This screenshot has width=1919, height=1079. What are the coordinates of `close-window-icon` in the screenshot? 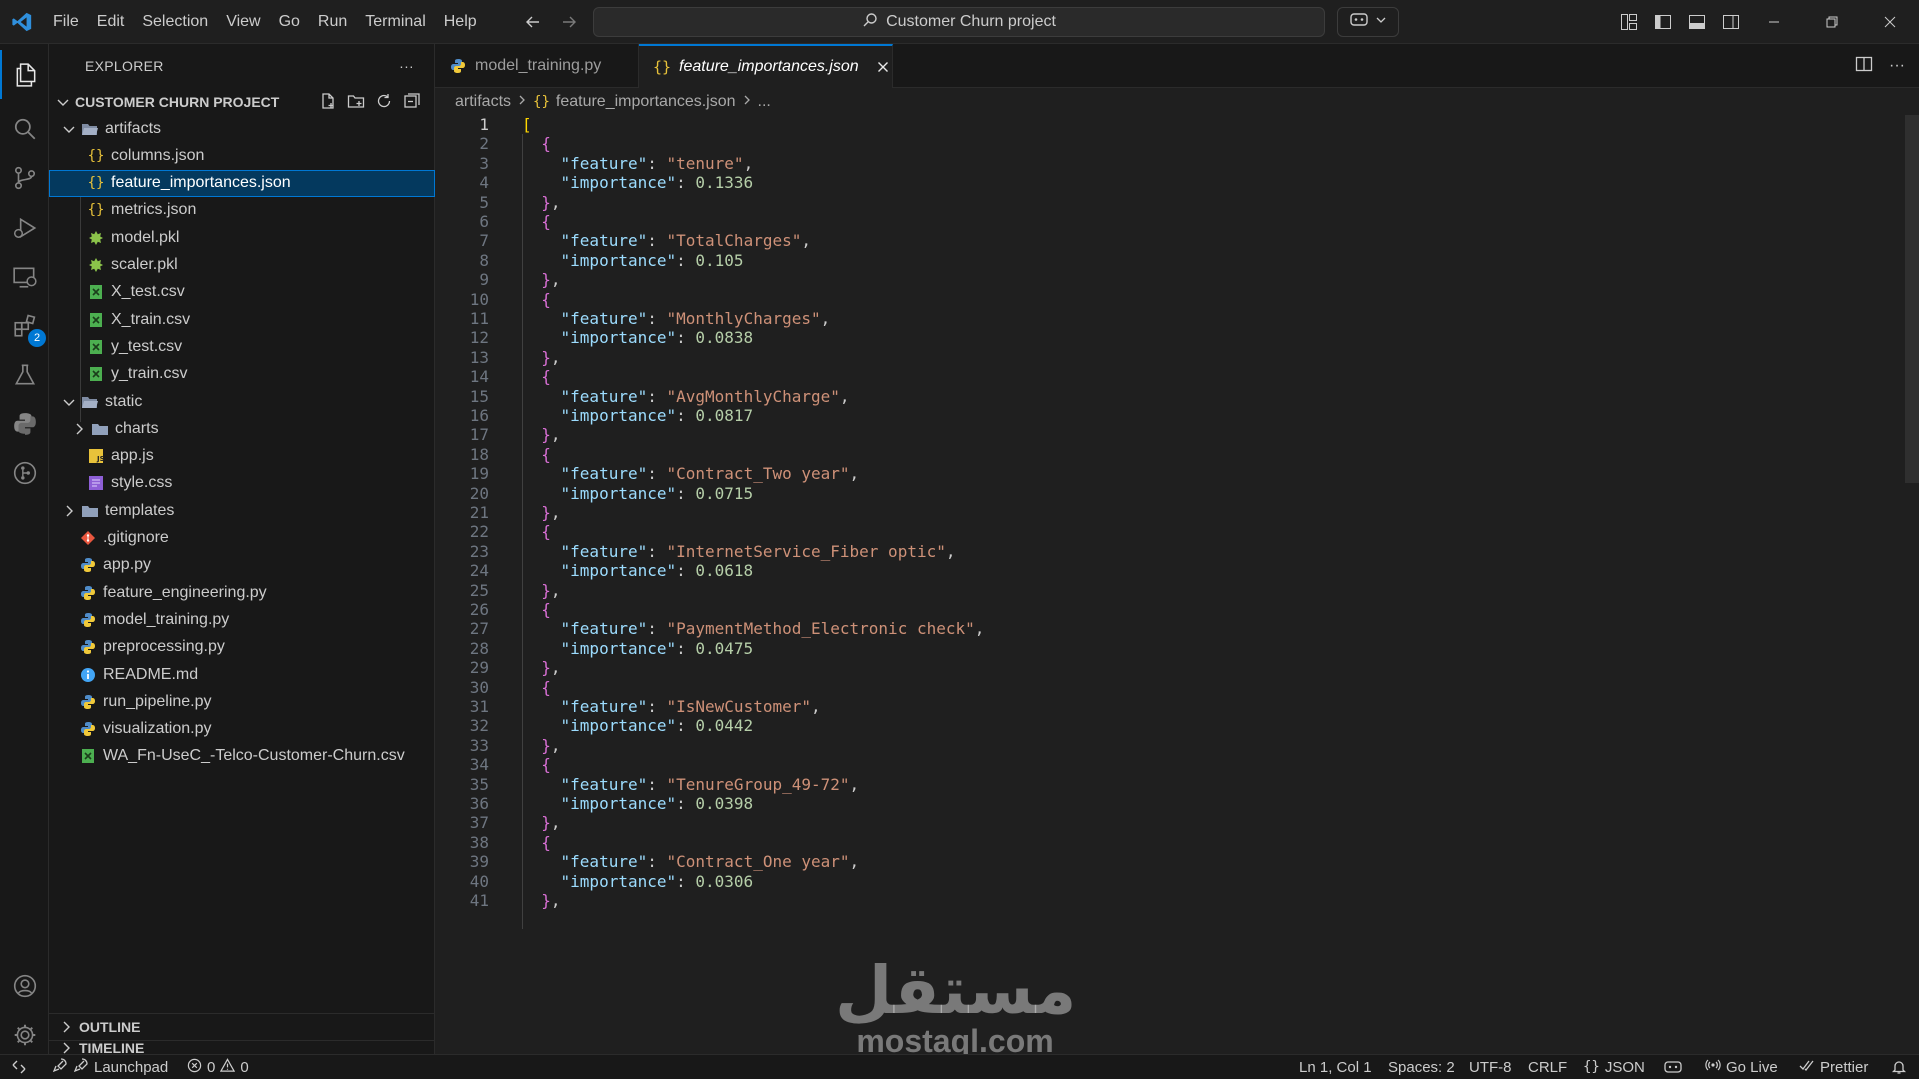 It's located at (1890, 22).